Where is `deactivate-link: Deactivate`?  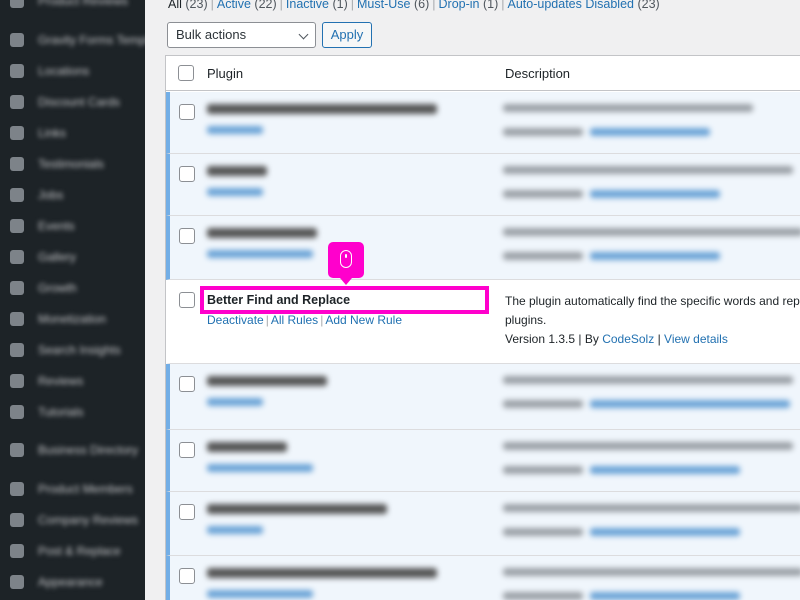 deactivate-link: Deactivate is located at coordinates (235, 320).